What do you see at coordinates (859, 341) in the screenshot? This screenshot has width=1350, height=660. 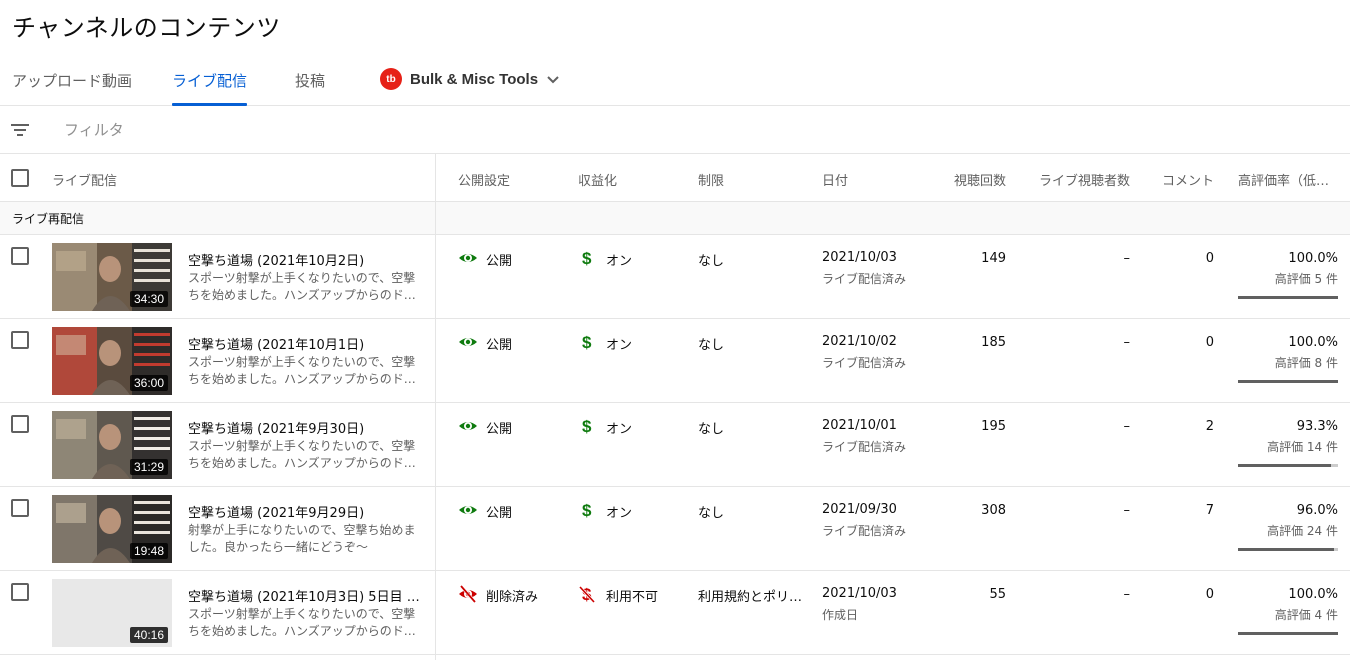 I see `video-date: 2021/10/02` at bounding box center [859, 341].